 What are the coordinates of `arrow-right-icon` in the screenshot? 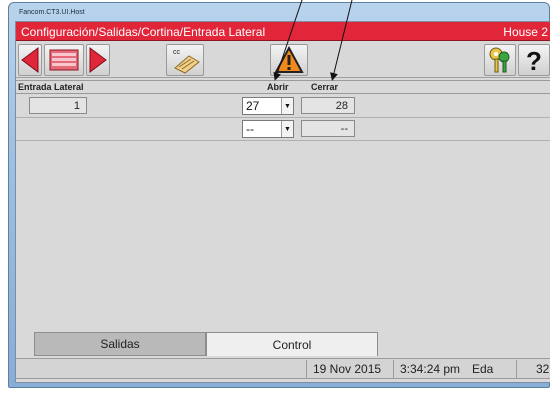 It's located at (98, 60).